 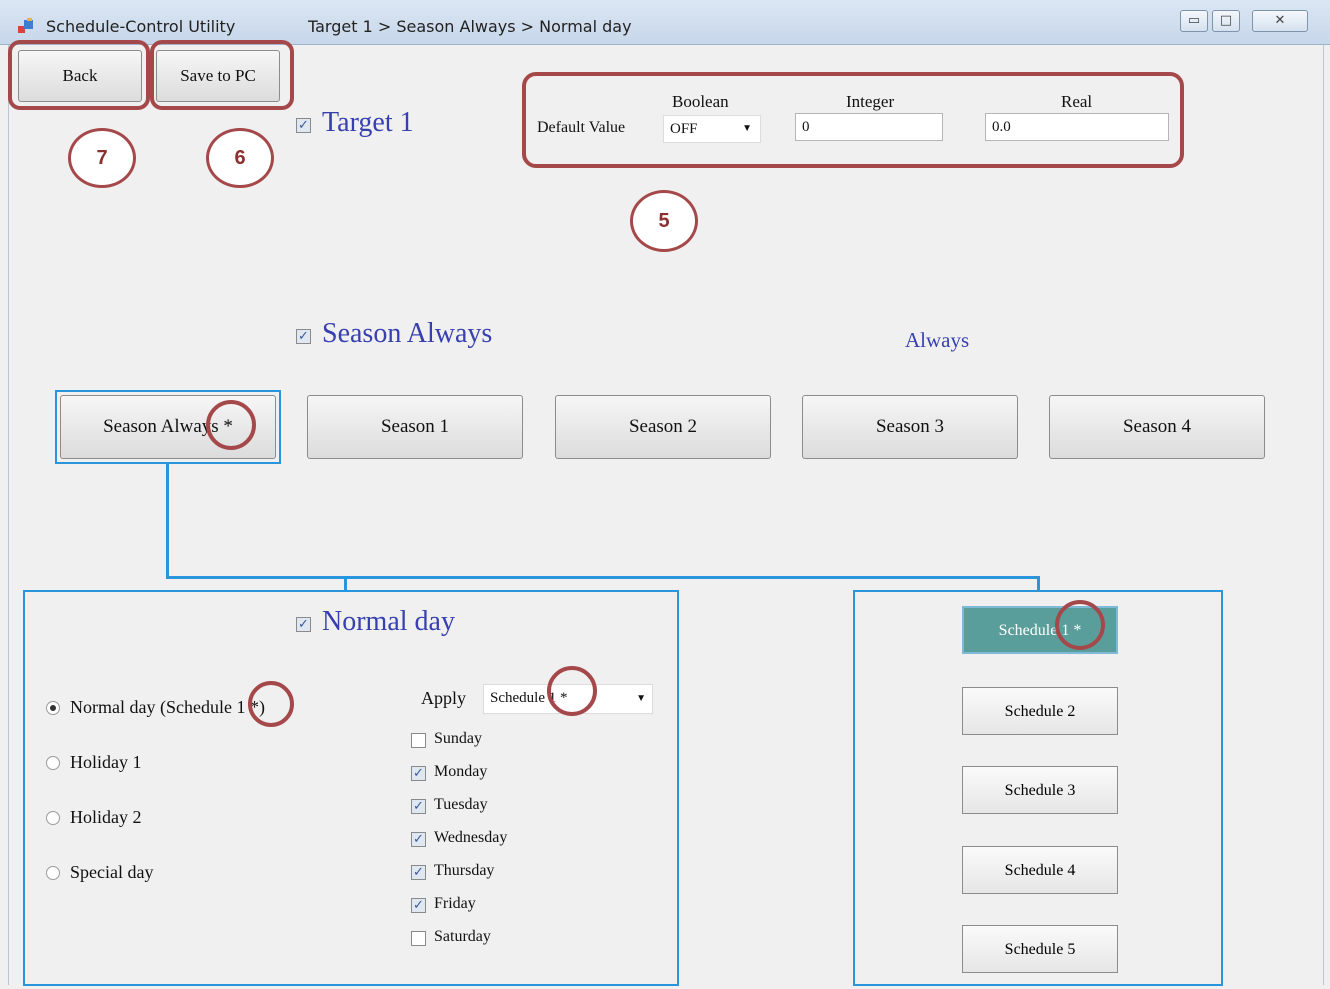 I want to click on callout-ring-normal-day, so click(x=271, y=704).